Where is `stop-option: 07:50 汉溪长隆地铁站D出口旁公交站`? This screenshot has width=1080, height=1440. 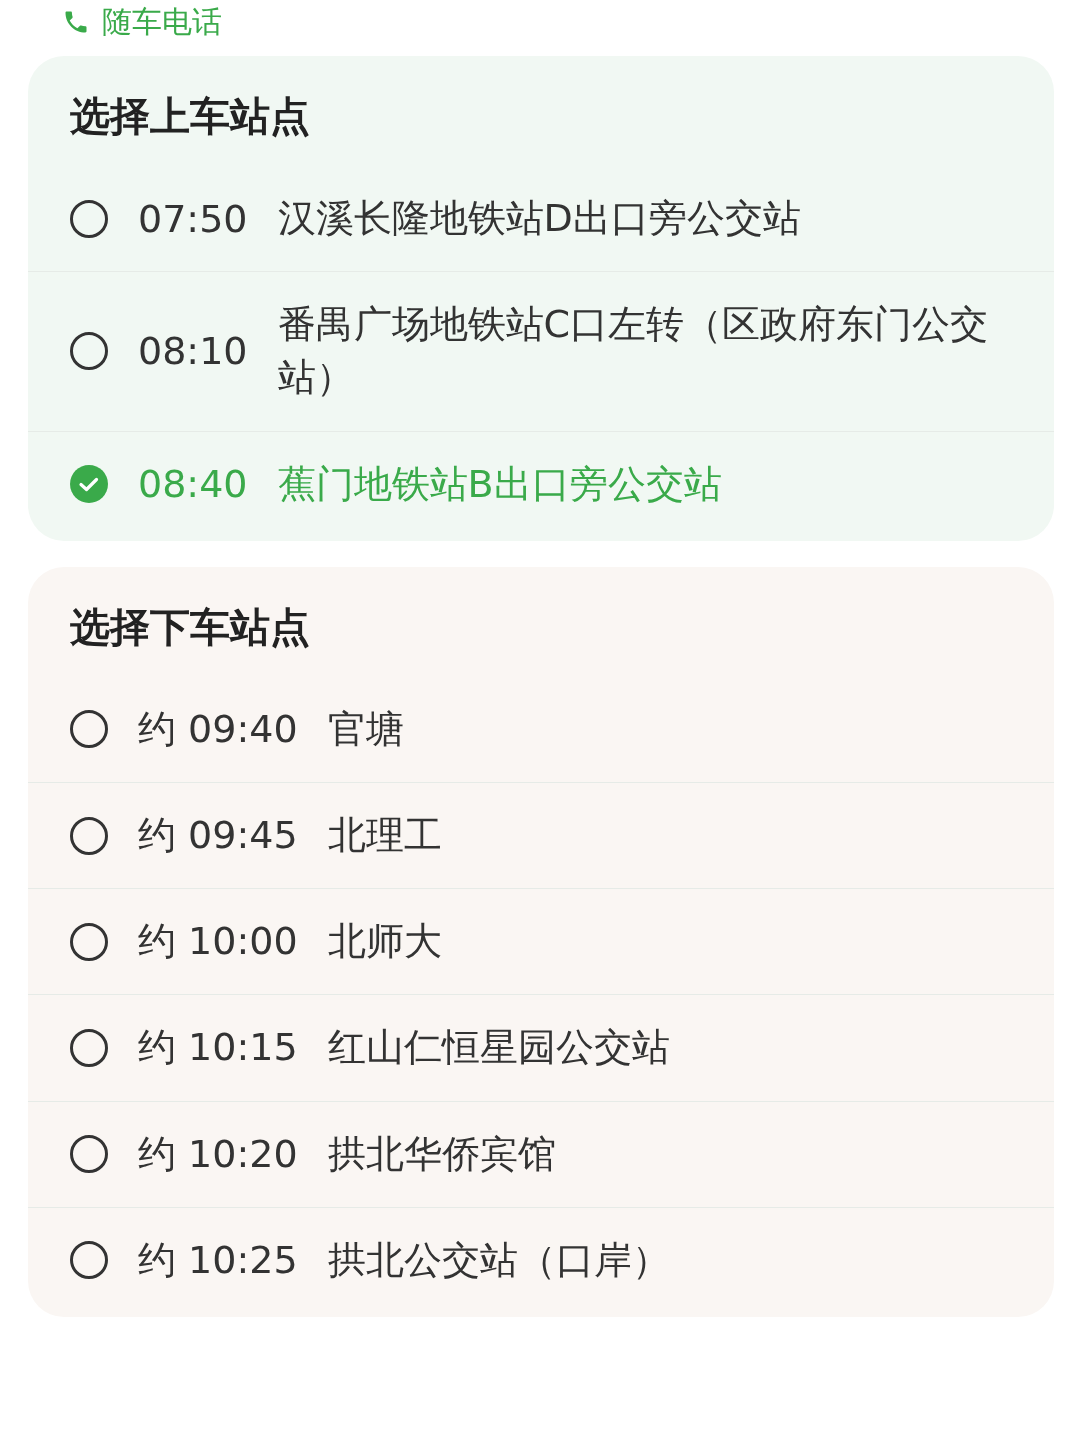 stop-option: 07:50 汉溪长隆地铁站D出口旁公交站 is located at coordinates (541, 219).